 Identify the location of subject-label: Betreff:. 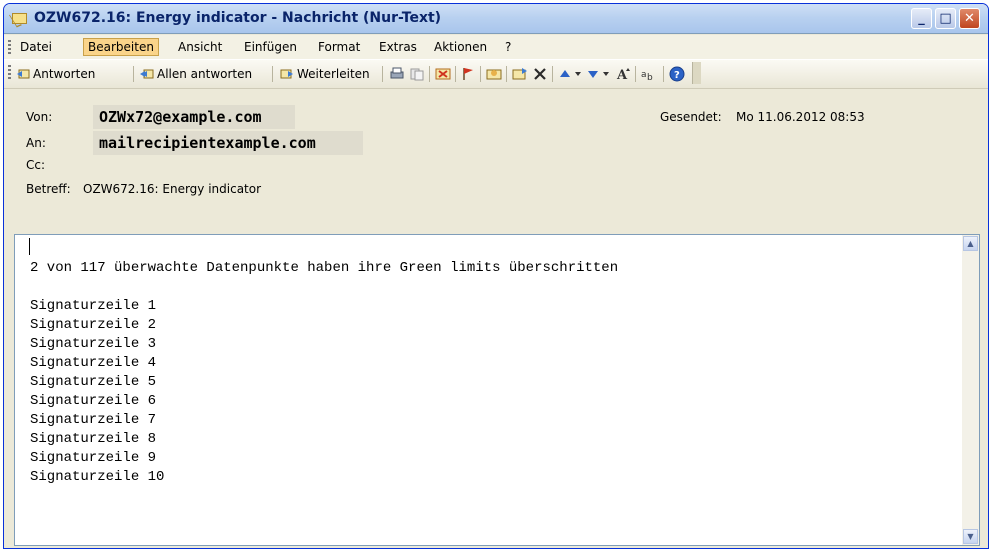
(48, 189).